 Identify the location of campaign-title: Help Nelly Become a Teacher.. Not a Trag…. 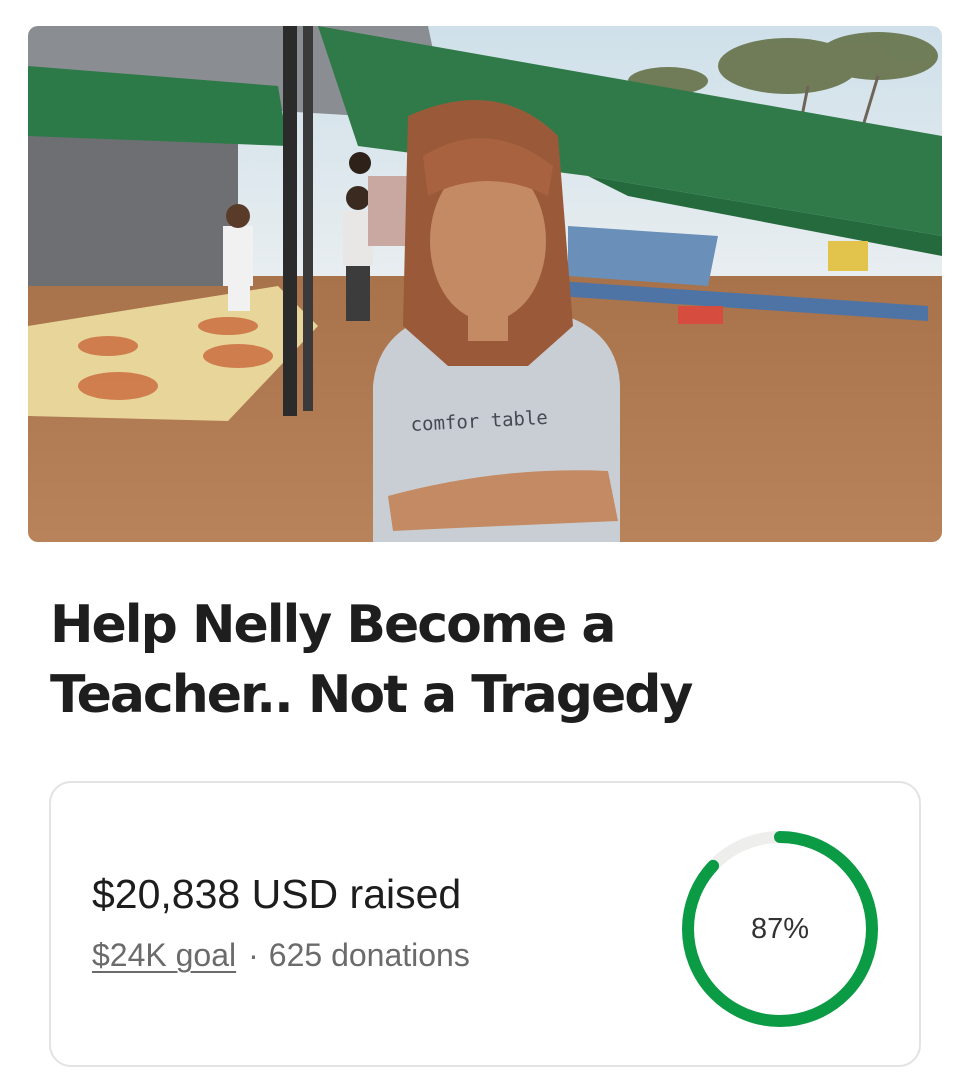
(480, 660).